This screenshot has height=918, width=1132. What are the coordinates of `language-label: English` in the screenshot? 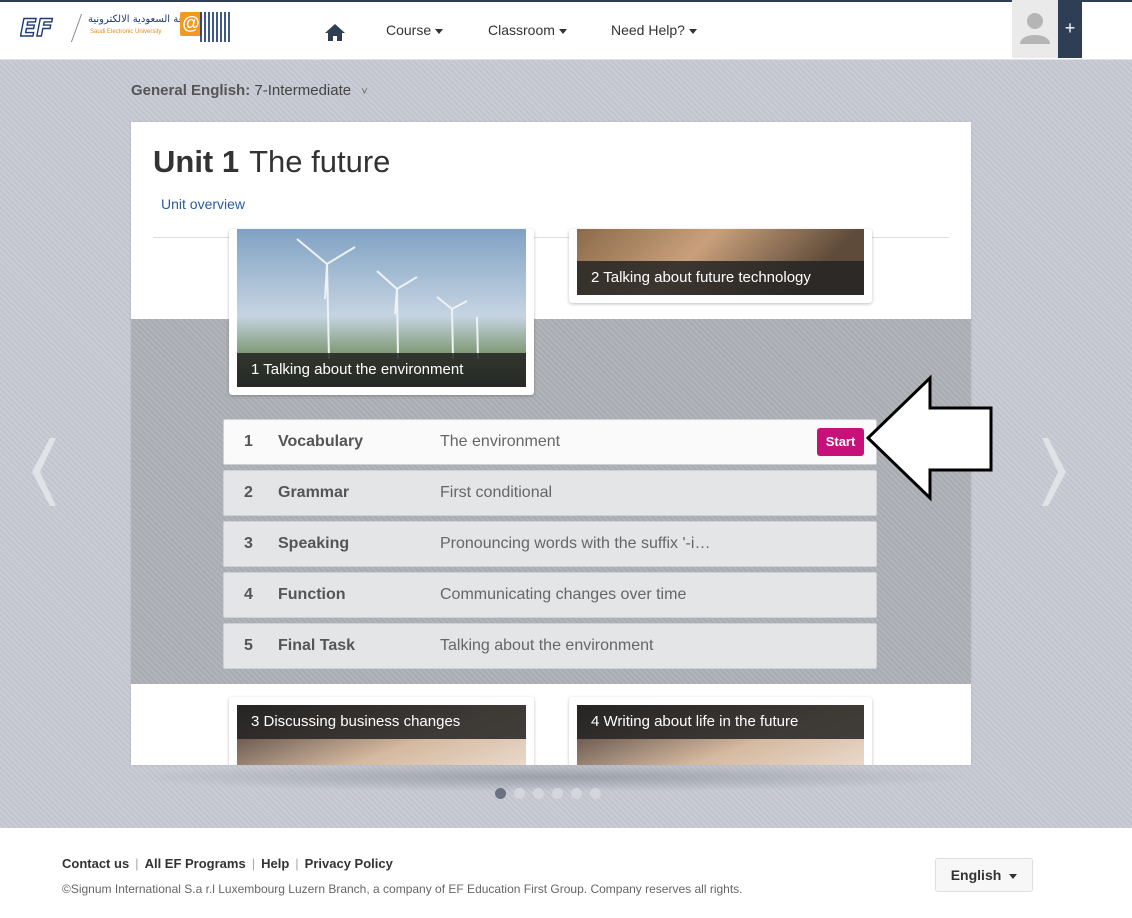 It's located at (976, 875).